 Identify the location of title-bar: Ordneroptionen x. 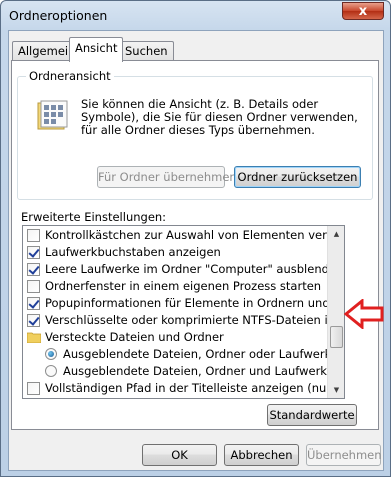
(195, 16).